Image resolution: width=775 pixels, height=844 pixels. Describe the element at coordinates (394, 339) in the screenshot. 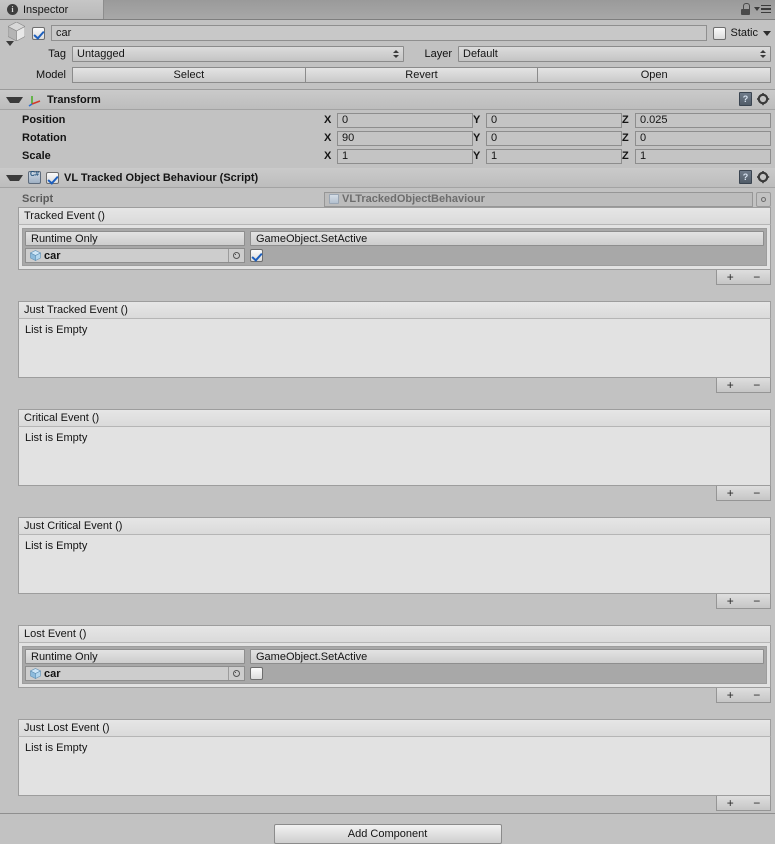

I see `event-block: Just Tracked Event () List is Empty` at that location.